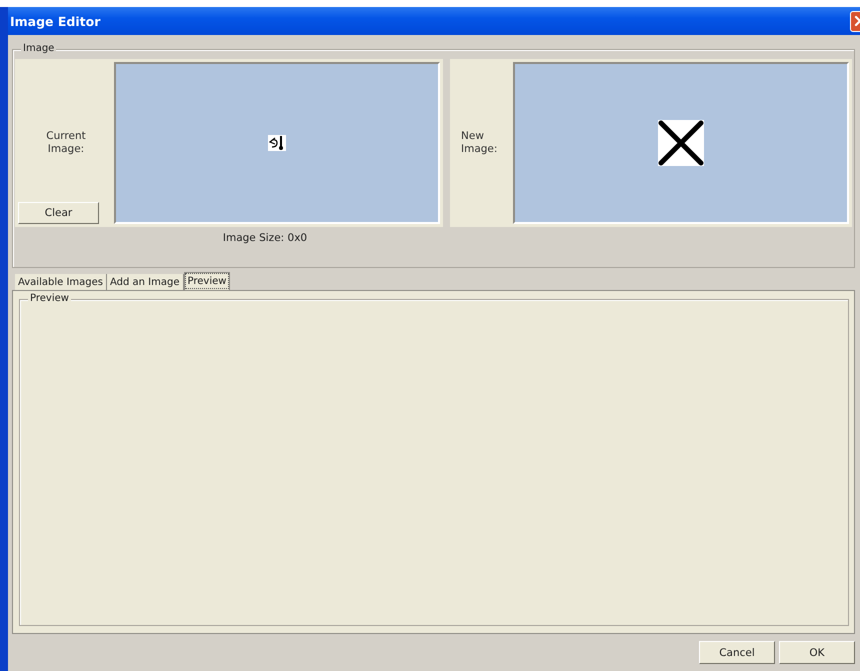  What do you see at coordinates (38, 49) in the screenshot?
I see `group-title: Image` at bounding box center [38, 49].